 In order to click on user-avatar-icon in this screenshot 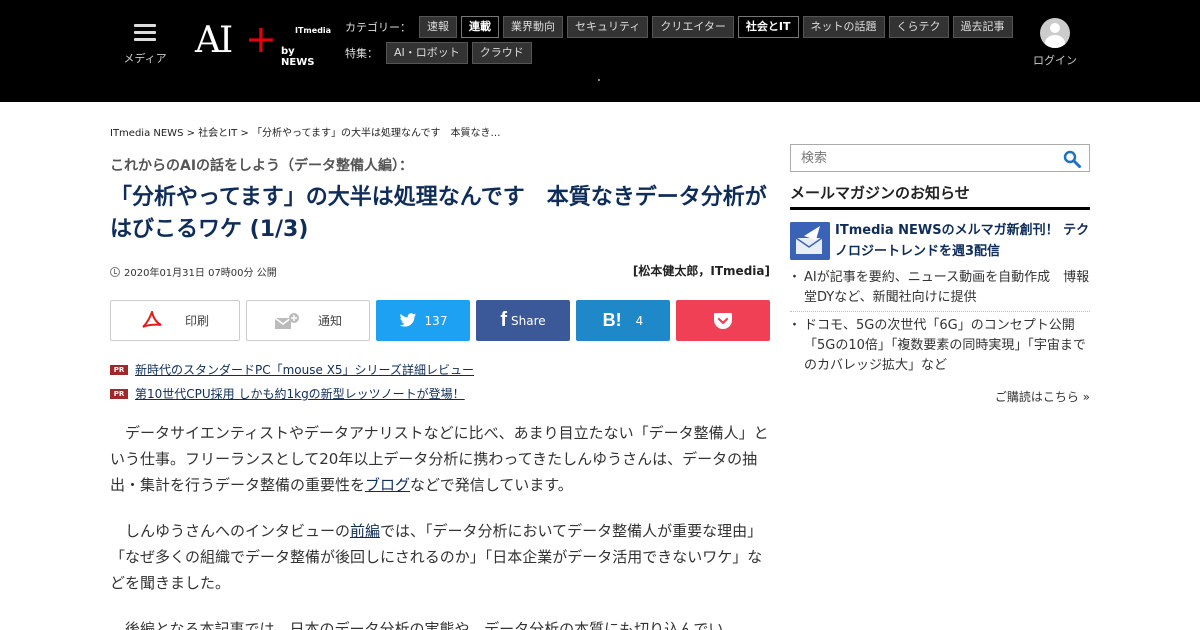, I will do `click(1055, 33)`.